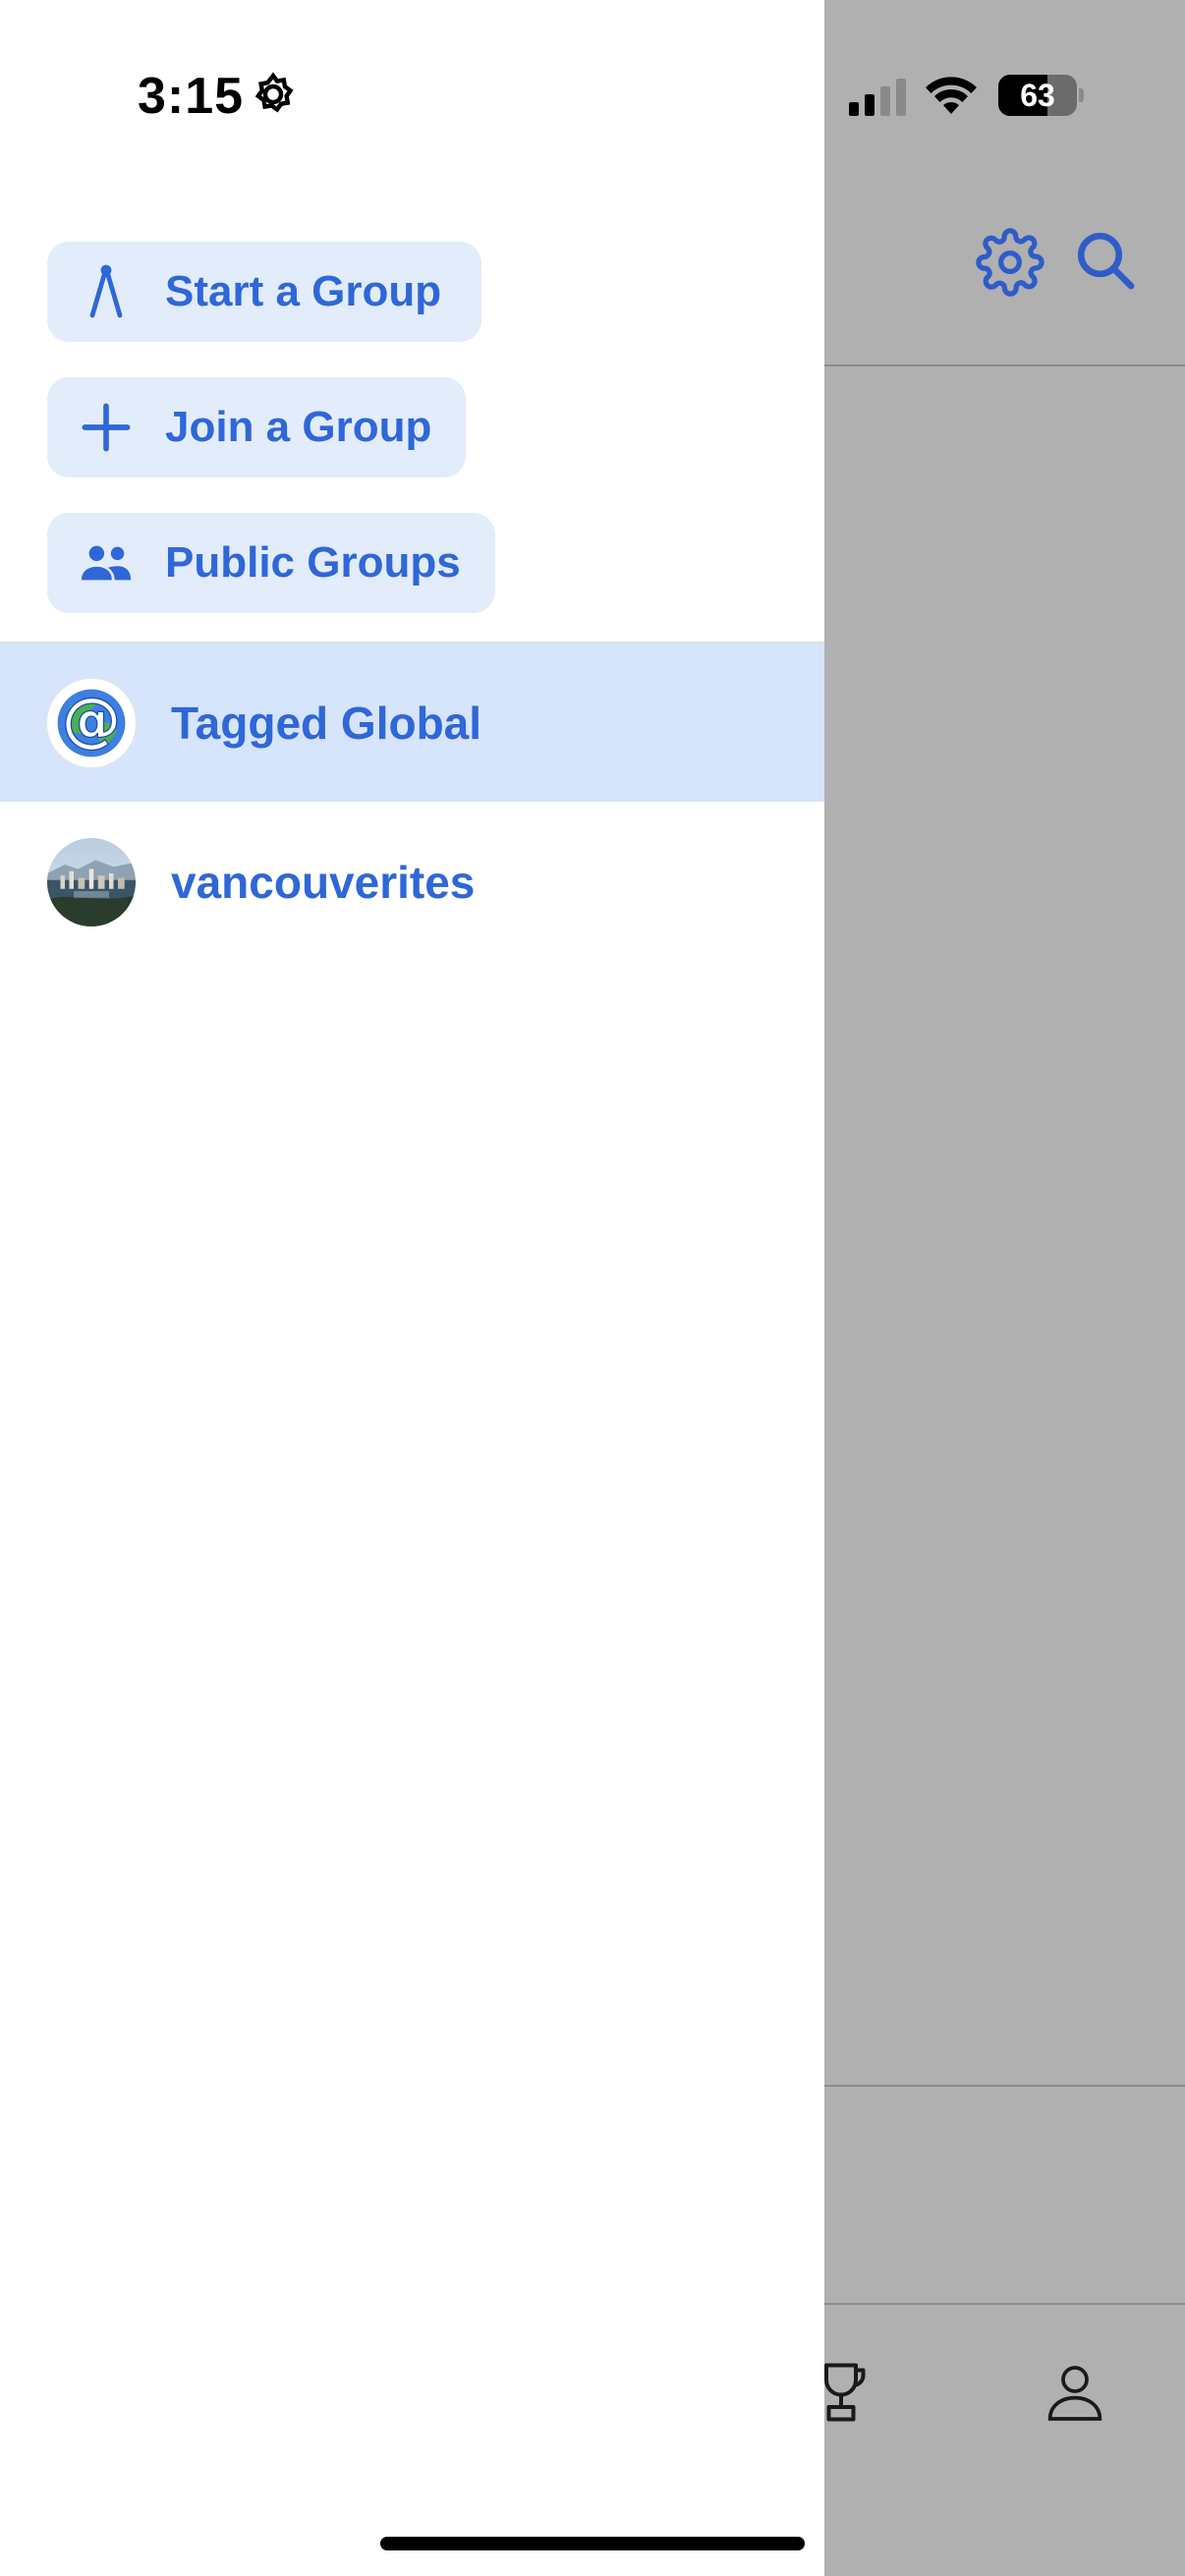  Describe the element at coordinates (878, 97) in the screenshot. I see `signal-icon` at that location.